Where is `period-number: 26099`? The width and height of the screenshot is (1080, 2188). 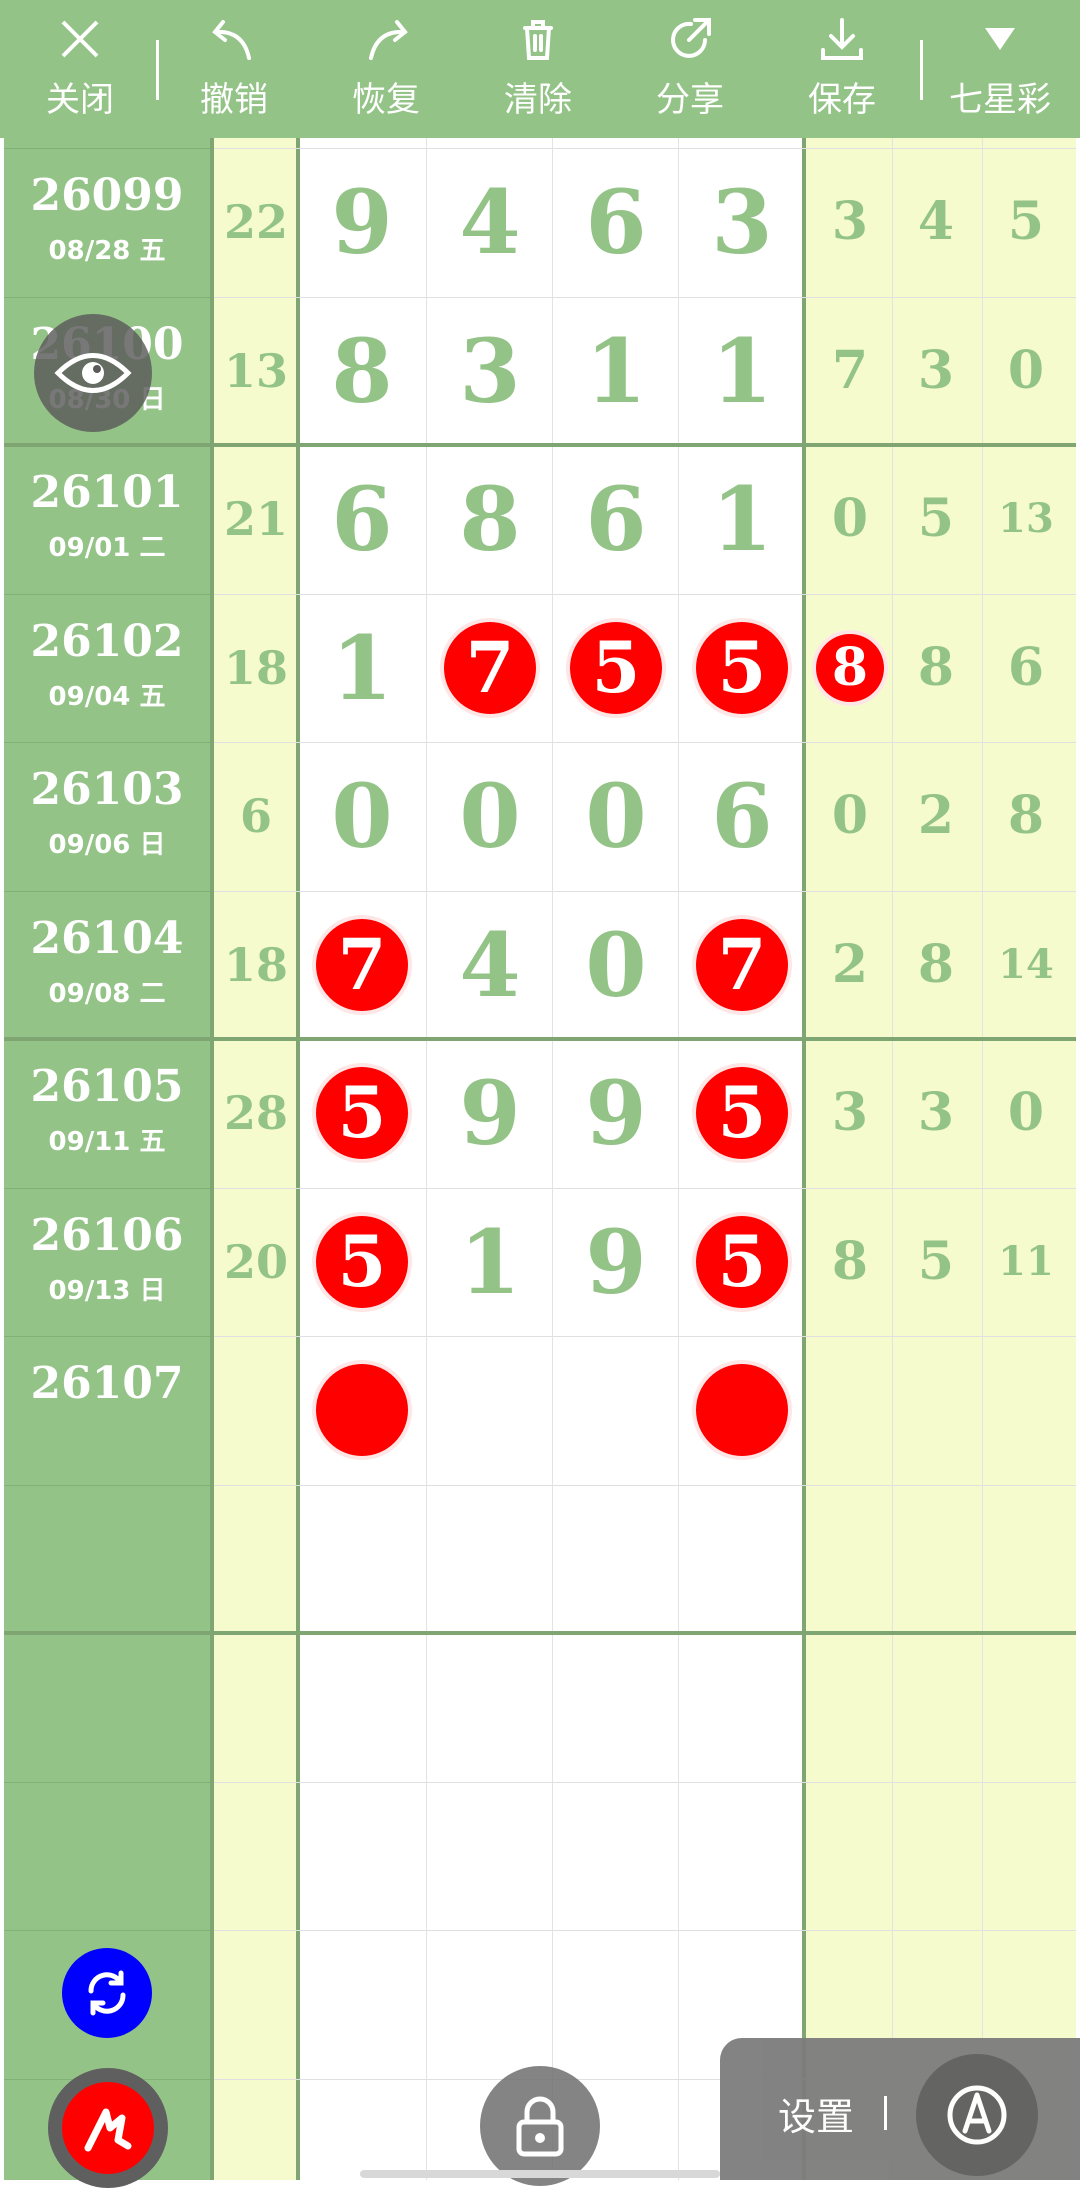 period-number: 26099 is located at coordinates (107, 195).